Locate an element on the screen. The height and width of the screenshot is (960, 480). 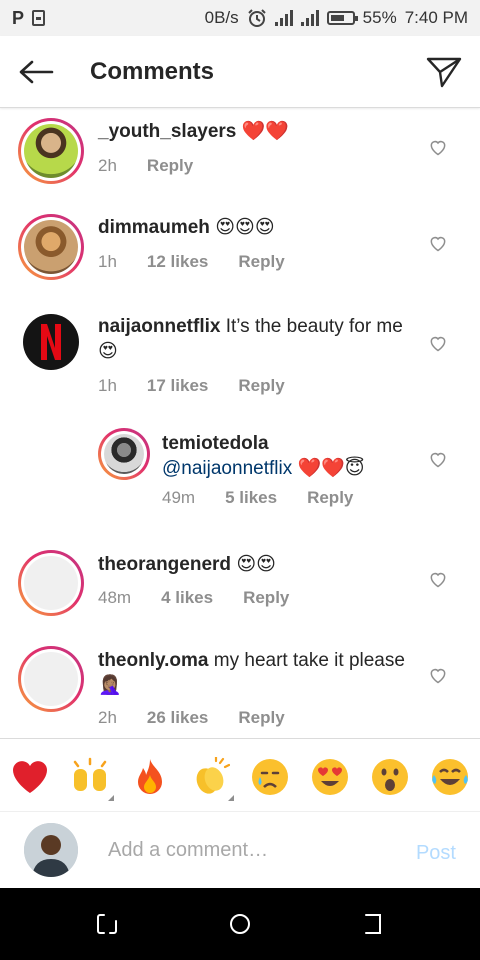
comment-meta: 48m 4 likes Reply is located at coordinates (208, 598).